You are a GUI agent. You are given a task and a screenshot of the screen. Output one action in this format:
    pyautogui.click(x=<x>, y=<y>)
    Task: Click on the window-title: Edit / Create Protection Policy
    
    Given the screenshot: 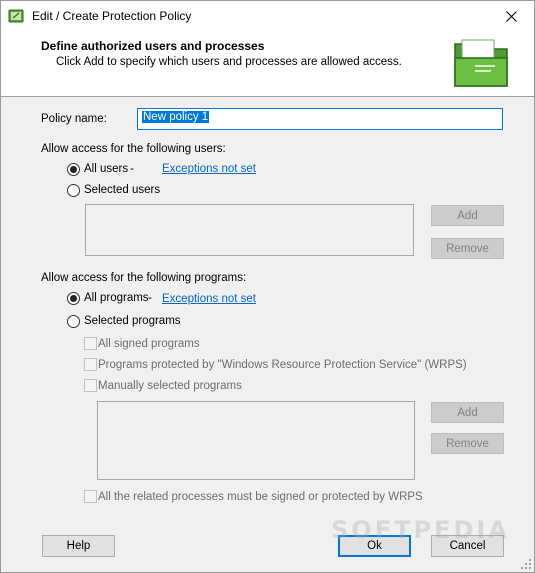 What is the action you would take?
    pyautogui.click(x=112, y=16)
    